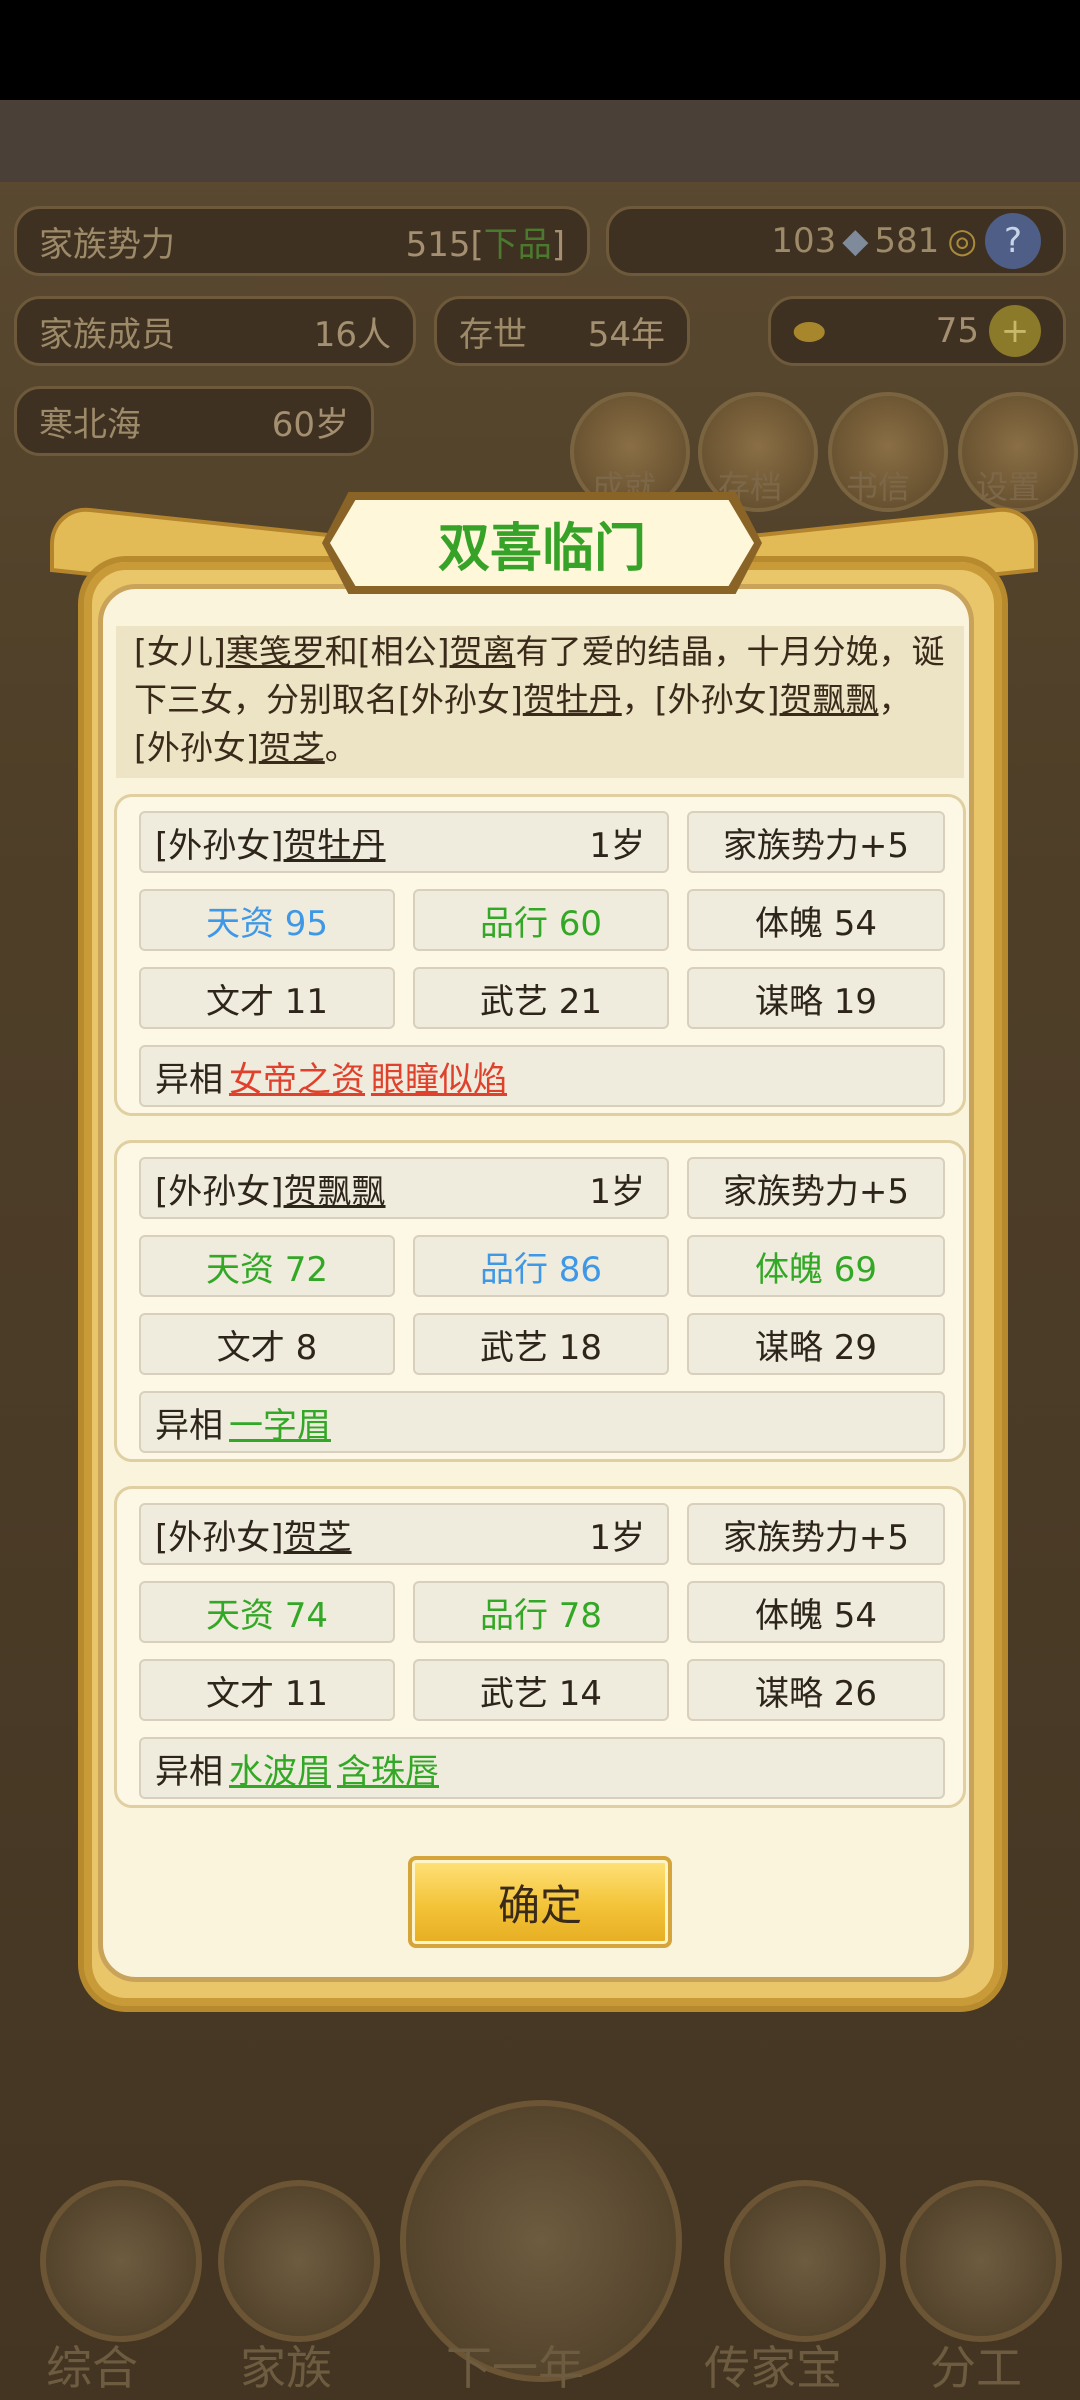  What do you see at coordinates (700, 699) in the screenshot?
I see `story-part: ，[外孙女]` at bounding box center [700, 699].